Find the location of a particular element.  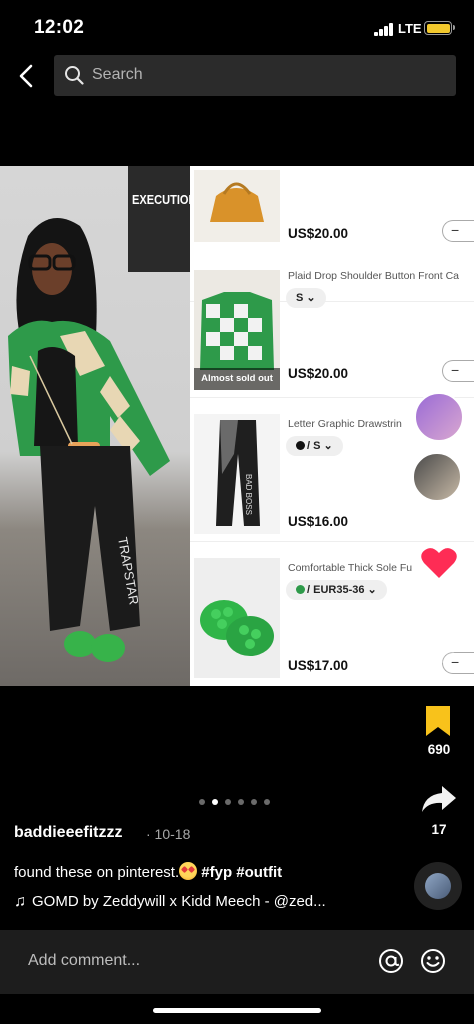

back-button is located at coordinates (28, 76).